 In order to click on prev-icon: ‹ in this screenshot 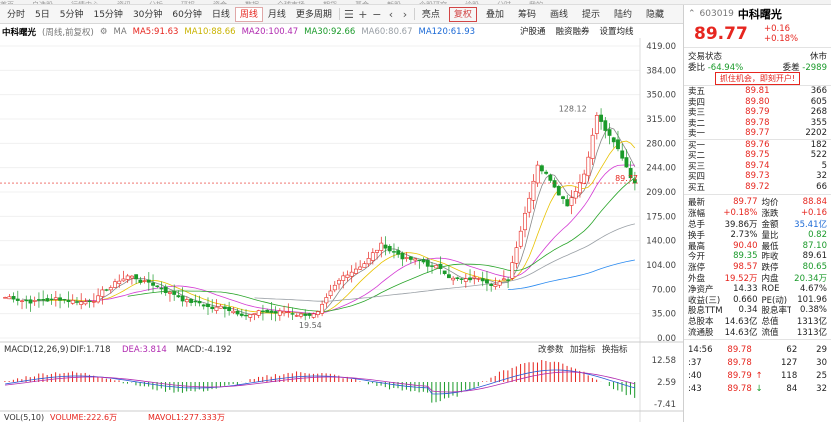, I will do `click(391, 14)`.